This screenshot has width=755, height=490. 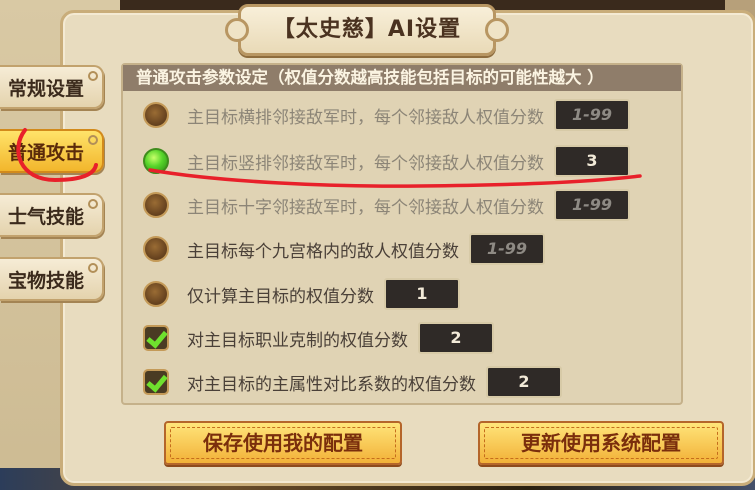 I want to click on option-row-vertical-adjacent: 主目标竖排邻接敌军时，每个邻接敌人权值分数 3, so click(x=386, y=161).